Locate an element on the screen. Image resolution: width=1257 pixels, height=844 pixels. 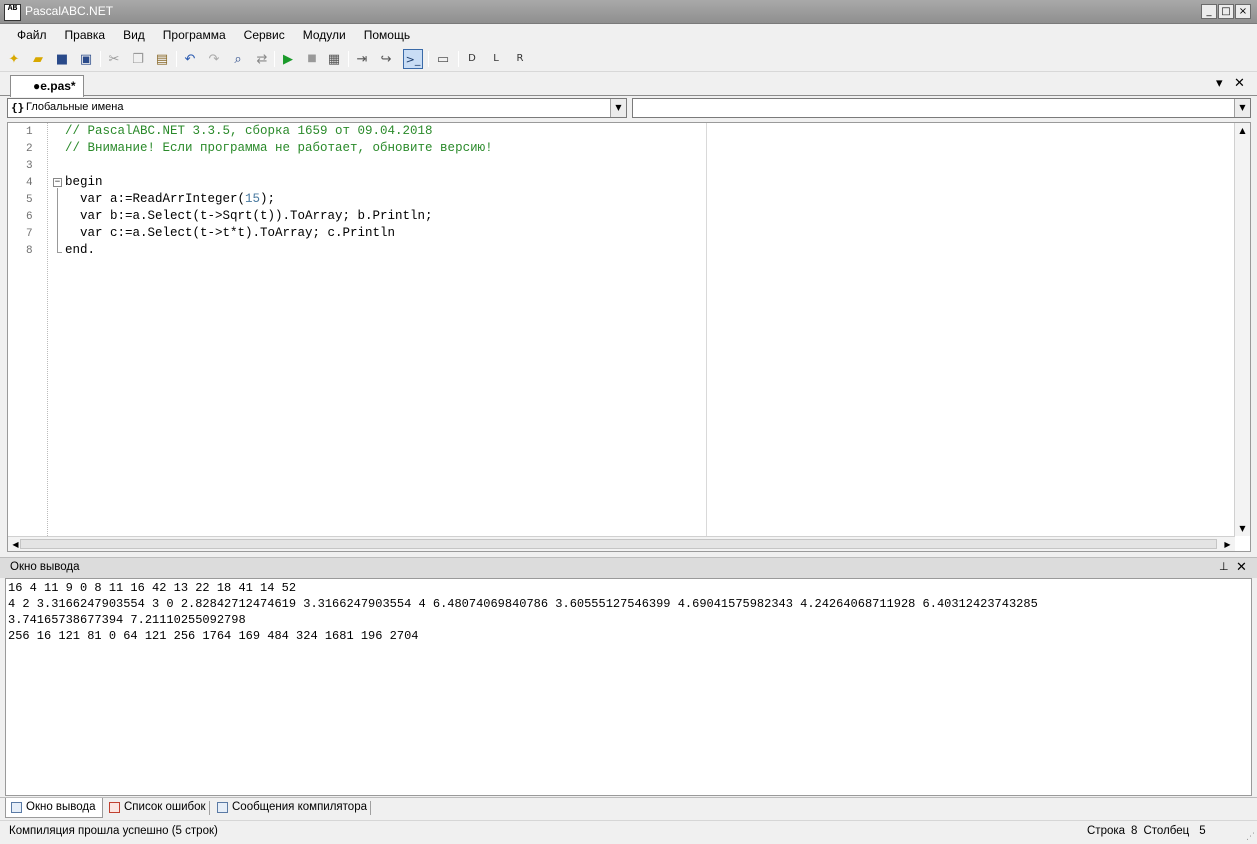
pin-icon: ⊥ is located at coordinates (1224, 566).